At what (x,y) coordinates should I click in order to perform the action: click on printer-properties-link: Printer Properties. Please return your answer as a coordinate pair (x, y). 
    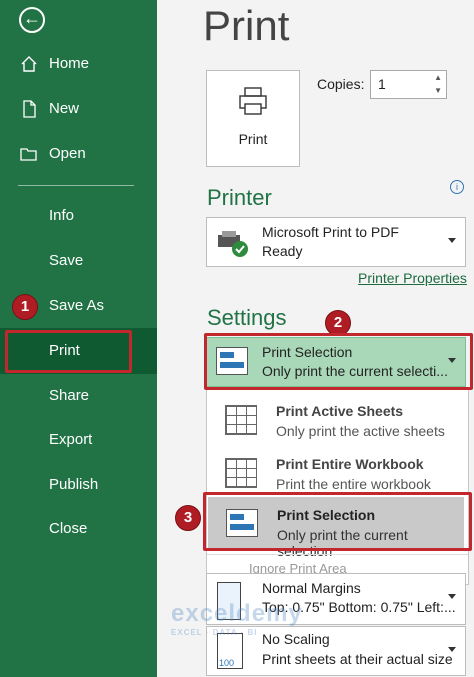
    Looking at the image, I should click on (412, 278).